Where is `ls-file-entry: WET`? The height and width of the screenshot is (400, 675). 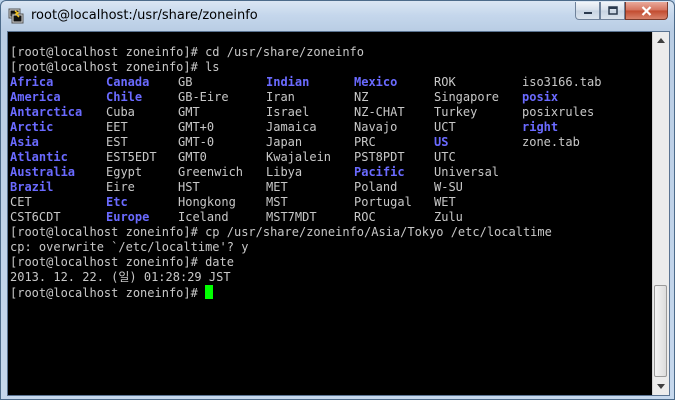 ls-file-entry: WET is located at coordinates (445, 202).